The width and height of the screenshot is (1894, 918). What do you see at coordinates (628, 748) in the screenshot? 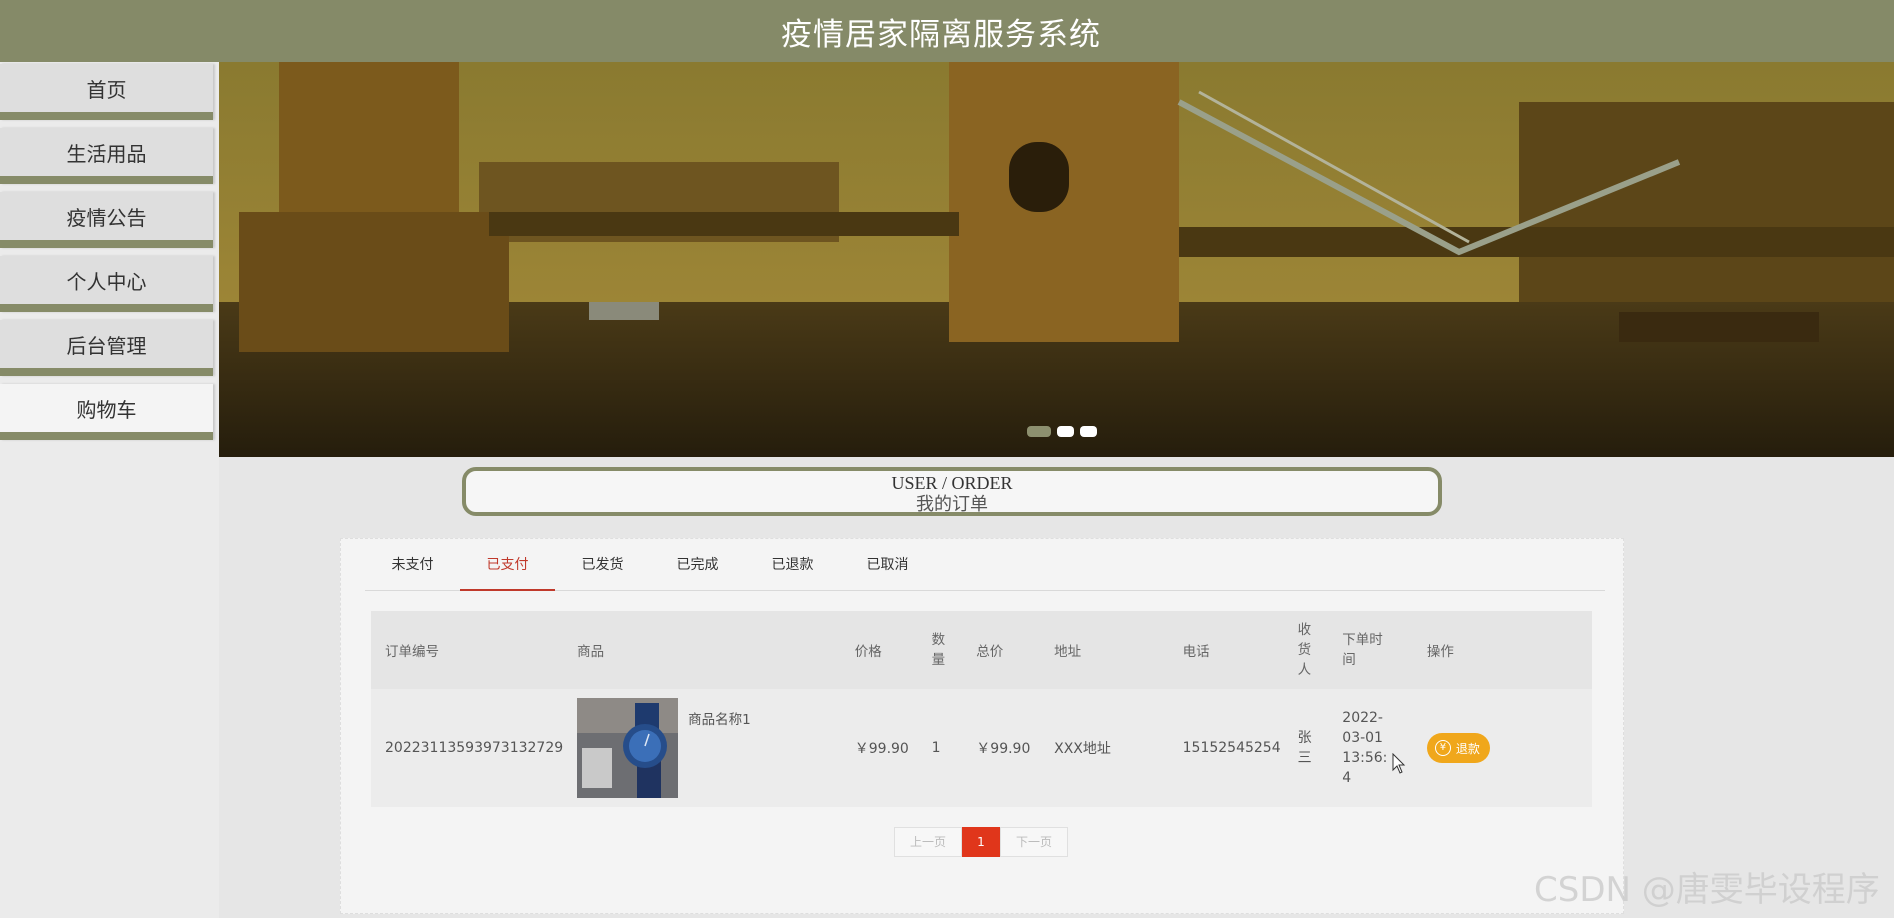
I see `product-thumbnail` at bounding box center [628, 748].